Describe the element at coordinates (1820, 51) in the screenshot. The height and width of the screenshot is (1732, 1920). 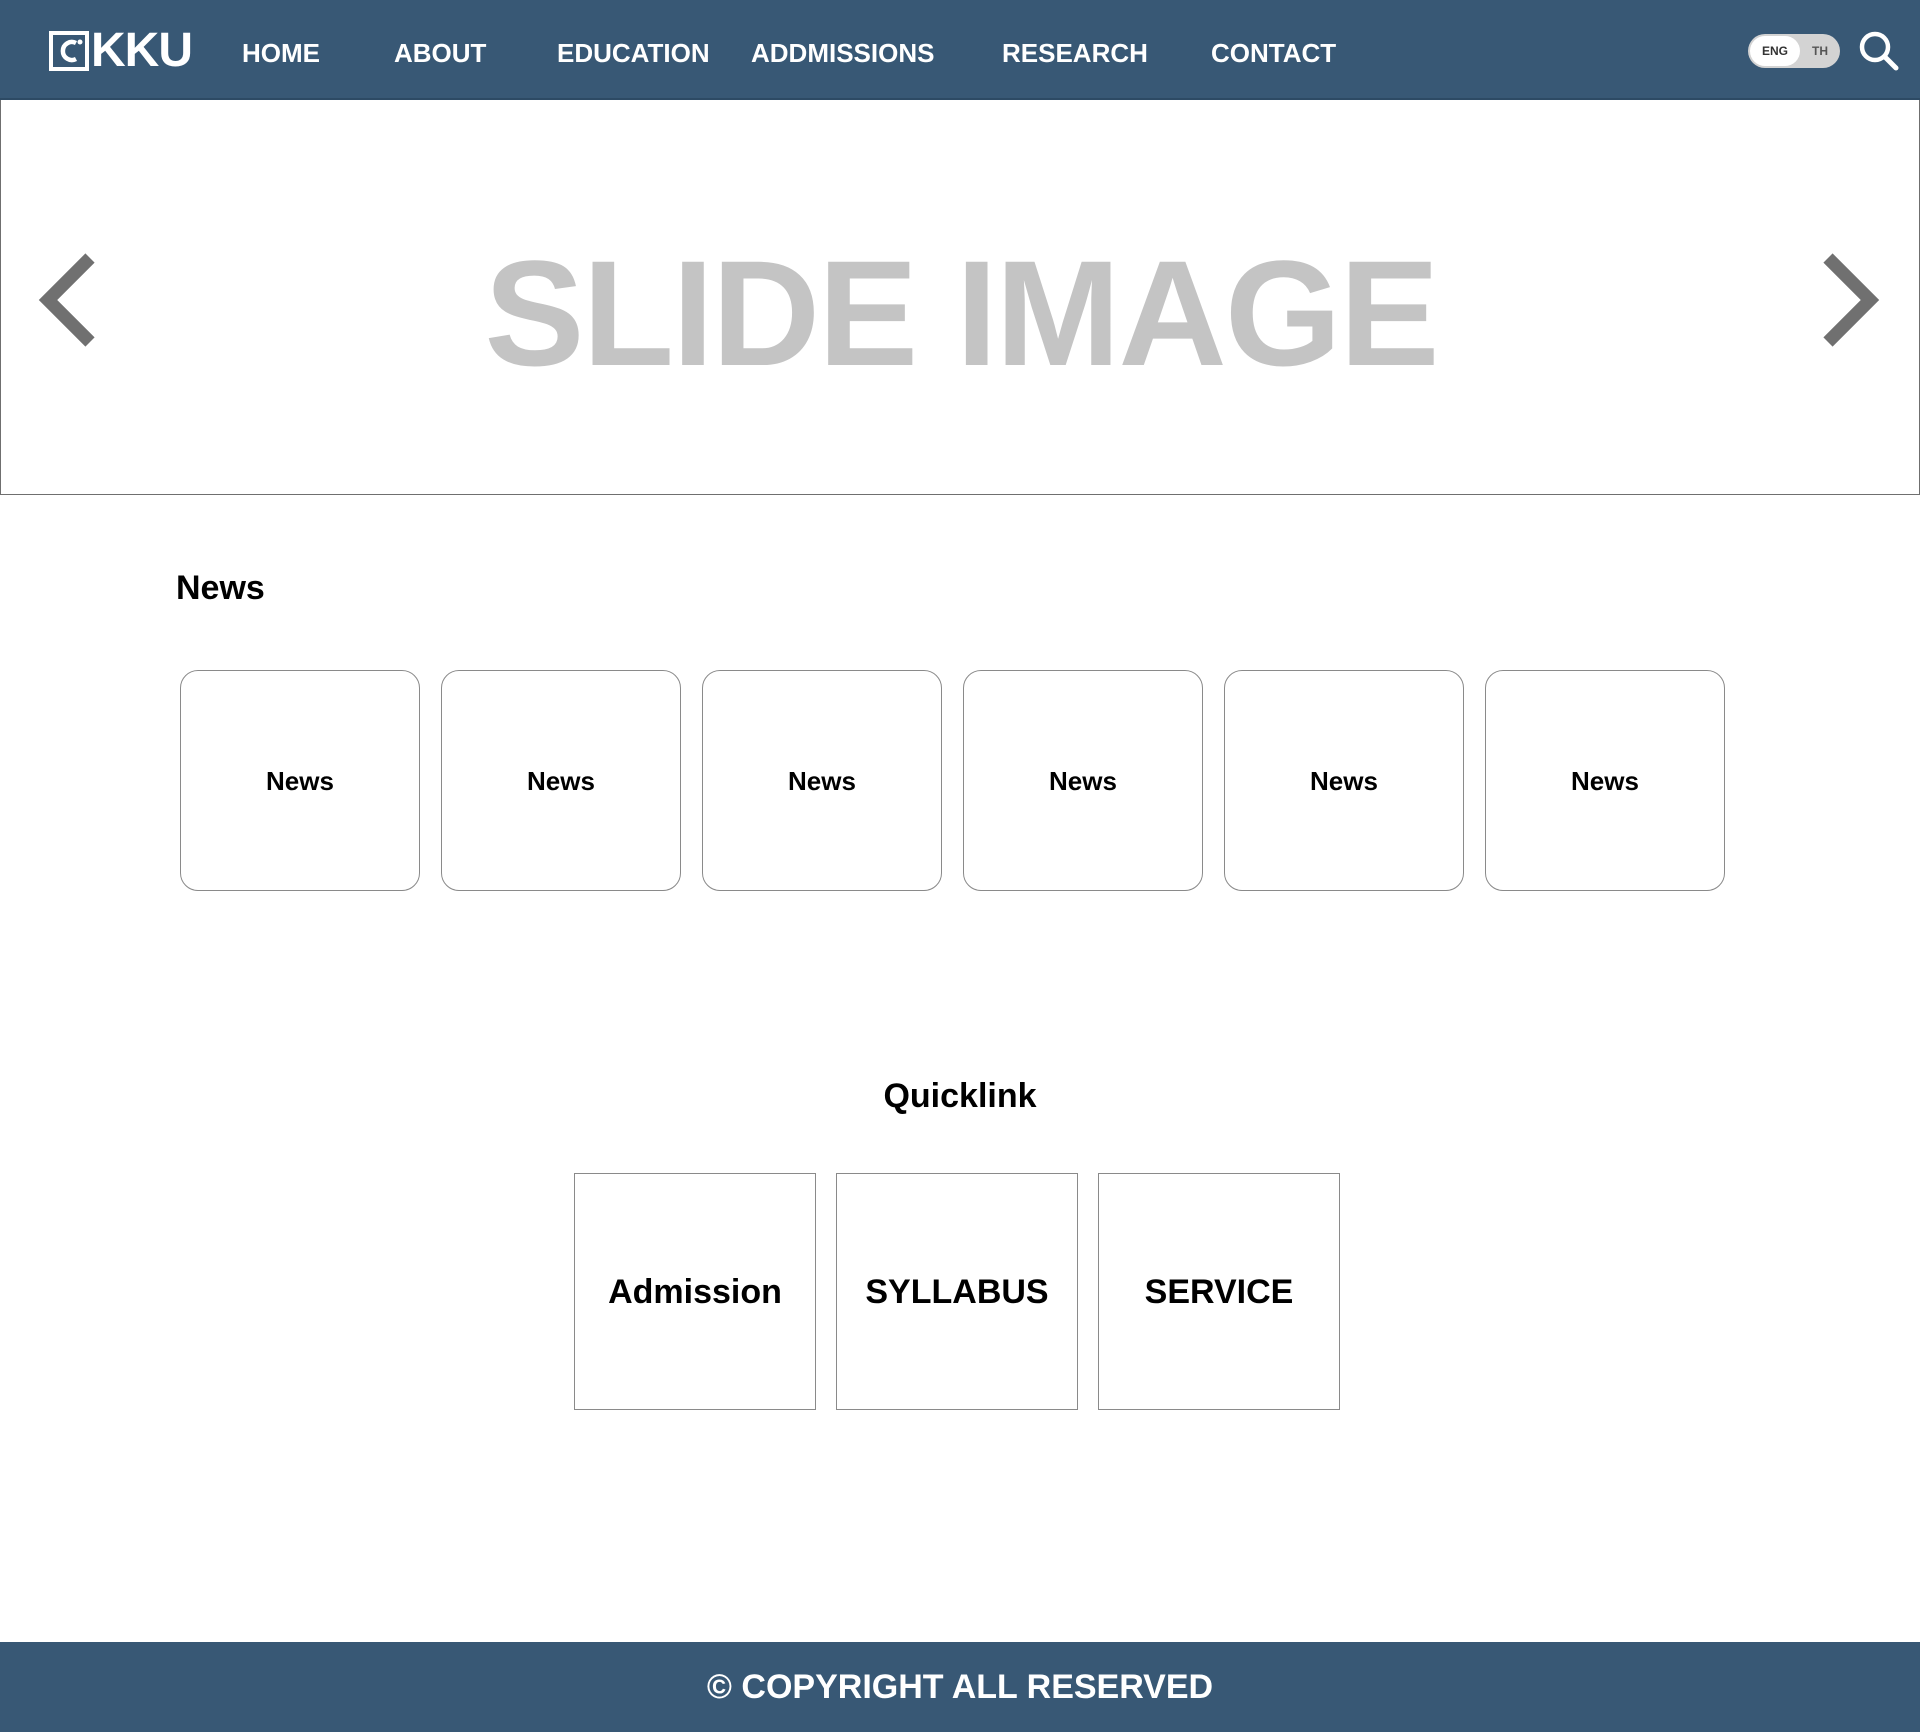
I see `language-option-th: TH` at that location.